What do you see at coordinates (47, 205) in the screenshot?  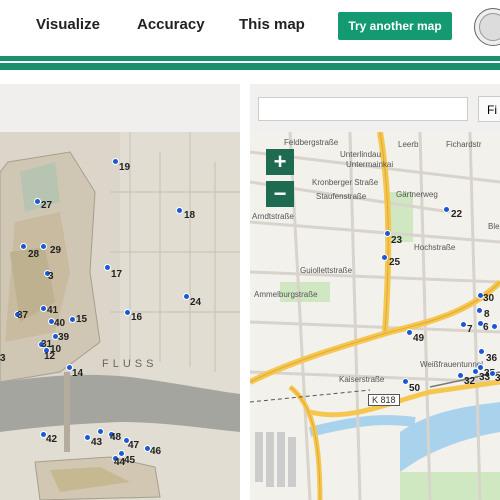 I see `marker-label-27: 27` at bounding box center [47, 205].